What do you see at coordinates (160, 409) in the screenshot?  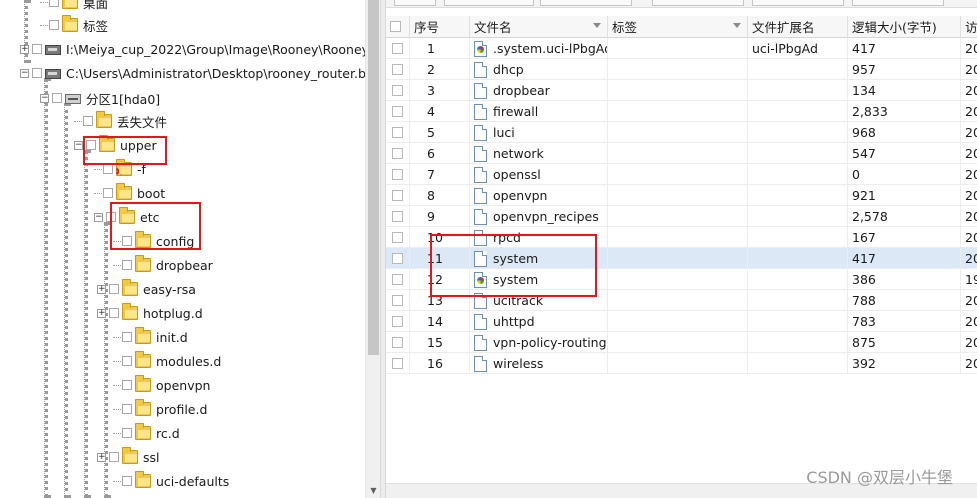 I see `tree-node: profile.d` at bounding box center [160, 409].